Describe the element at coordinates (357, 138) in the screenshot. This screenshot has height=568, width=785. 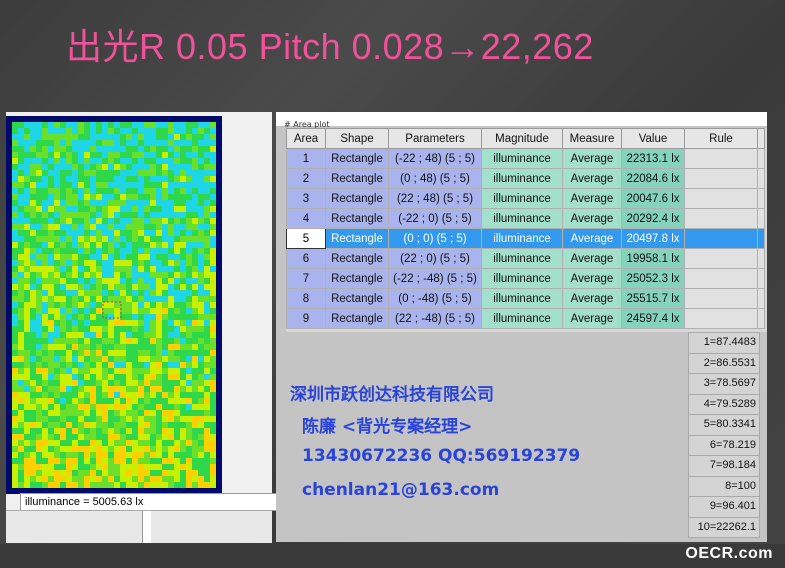
I see `column-header-shape: Shape` at that location.